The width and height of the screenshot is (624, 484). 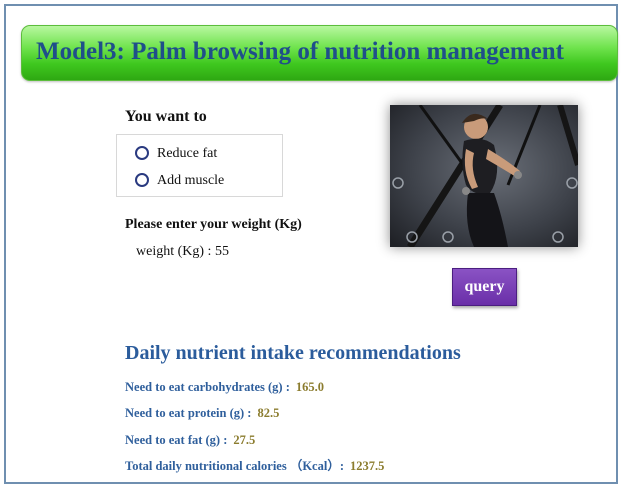 What do you see at coordinates (222, 251) in the screenshot?
I see `weight-value: 55` at bounding box center [222, 251].